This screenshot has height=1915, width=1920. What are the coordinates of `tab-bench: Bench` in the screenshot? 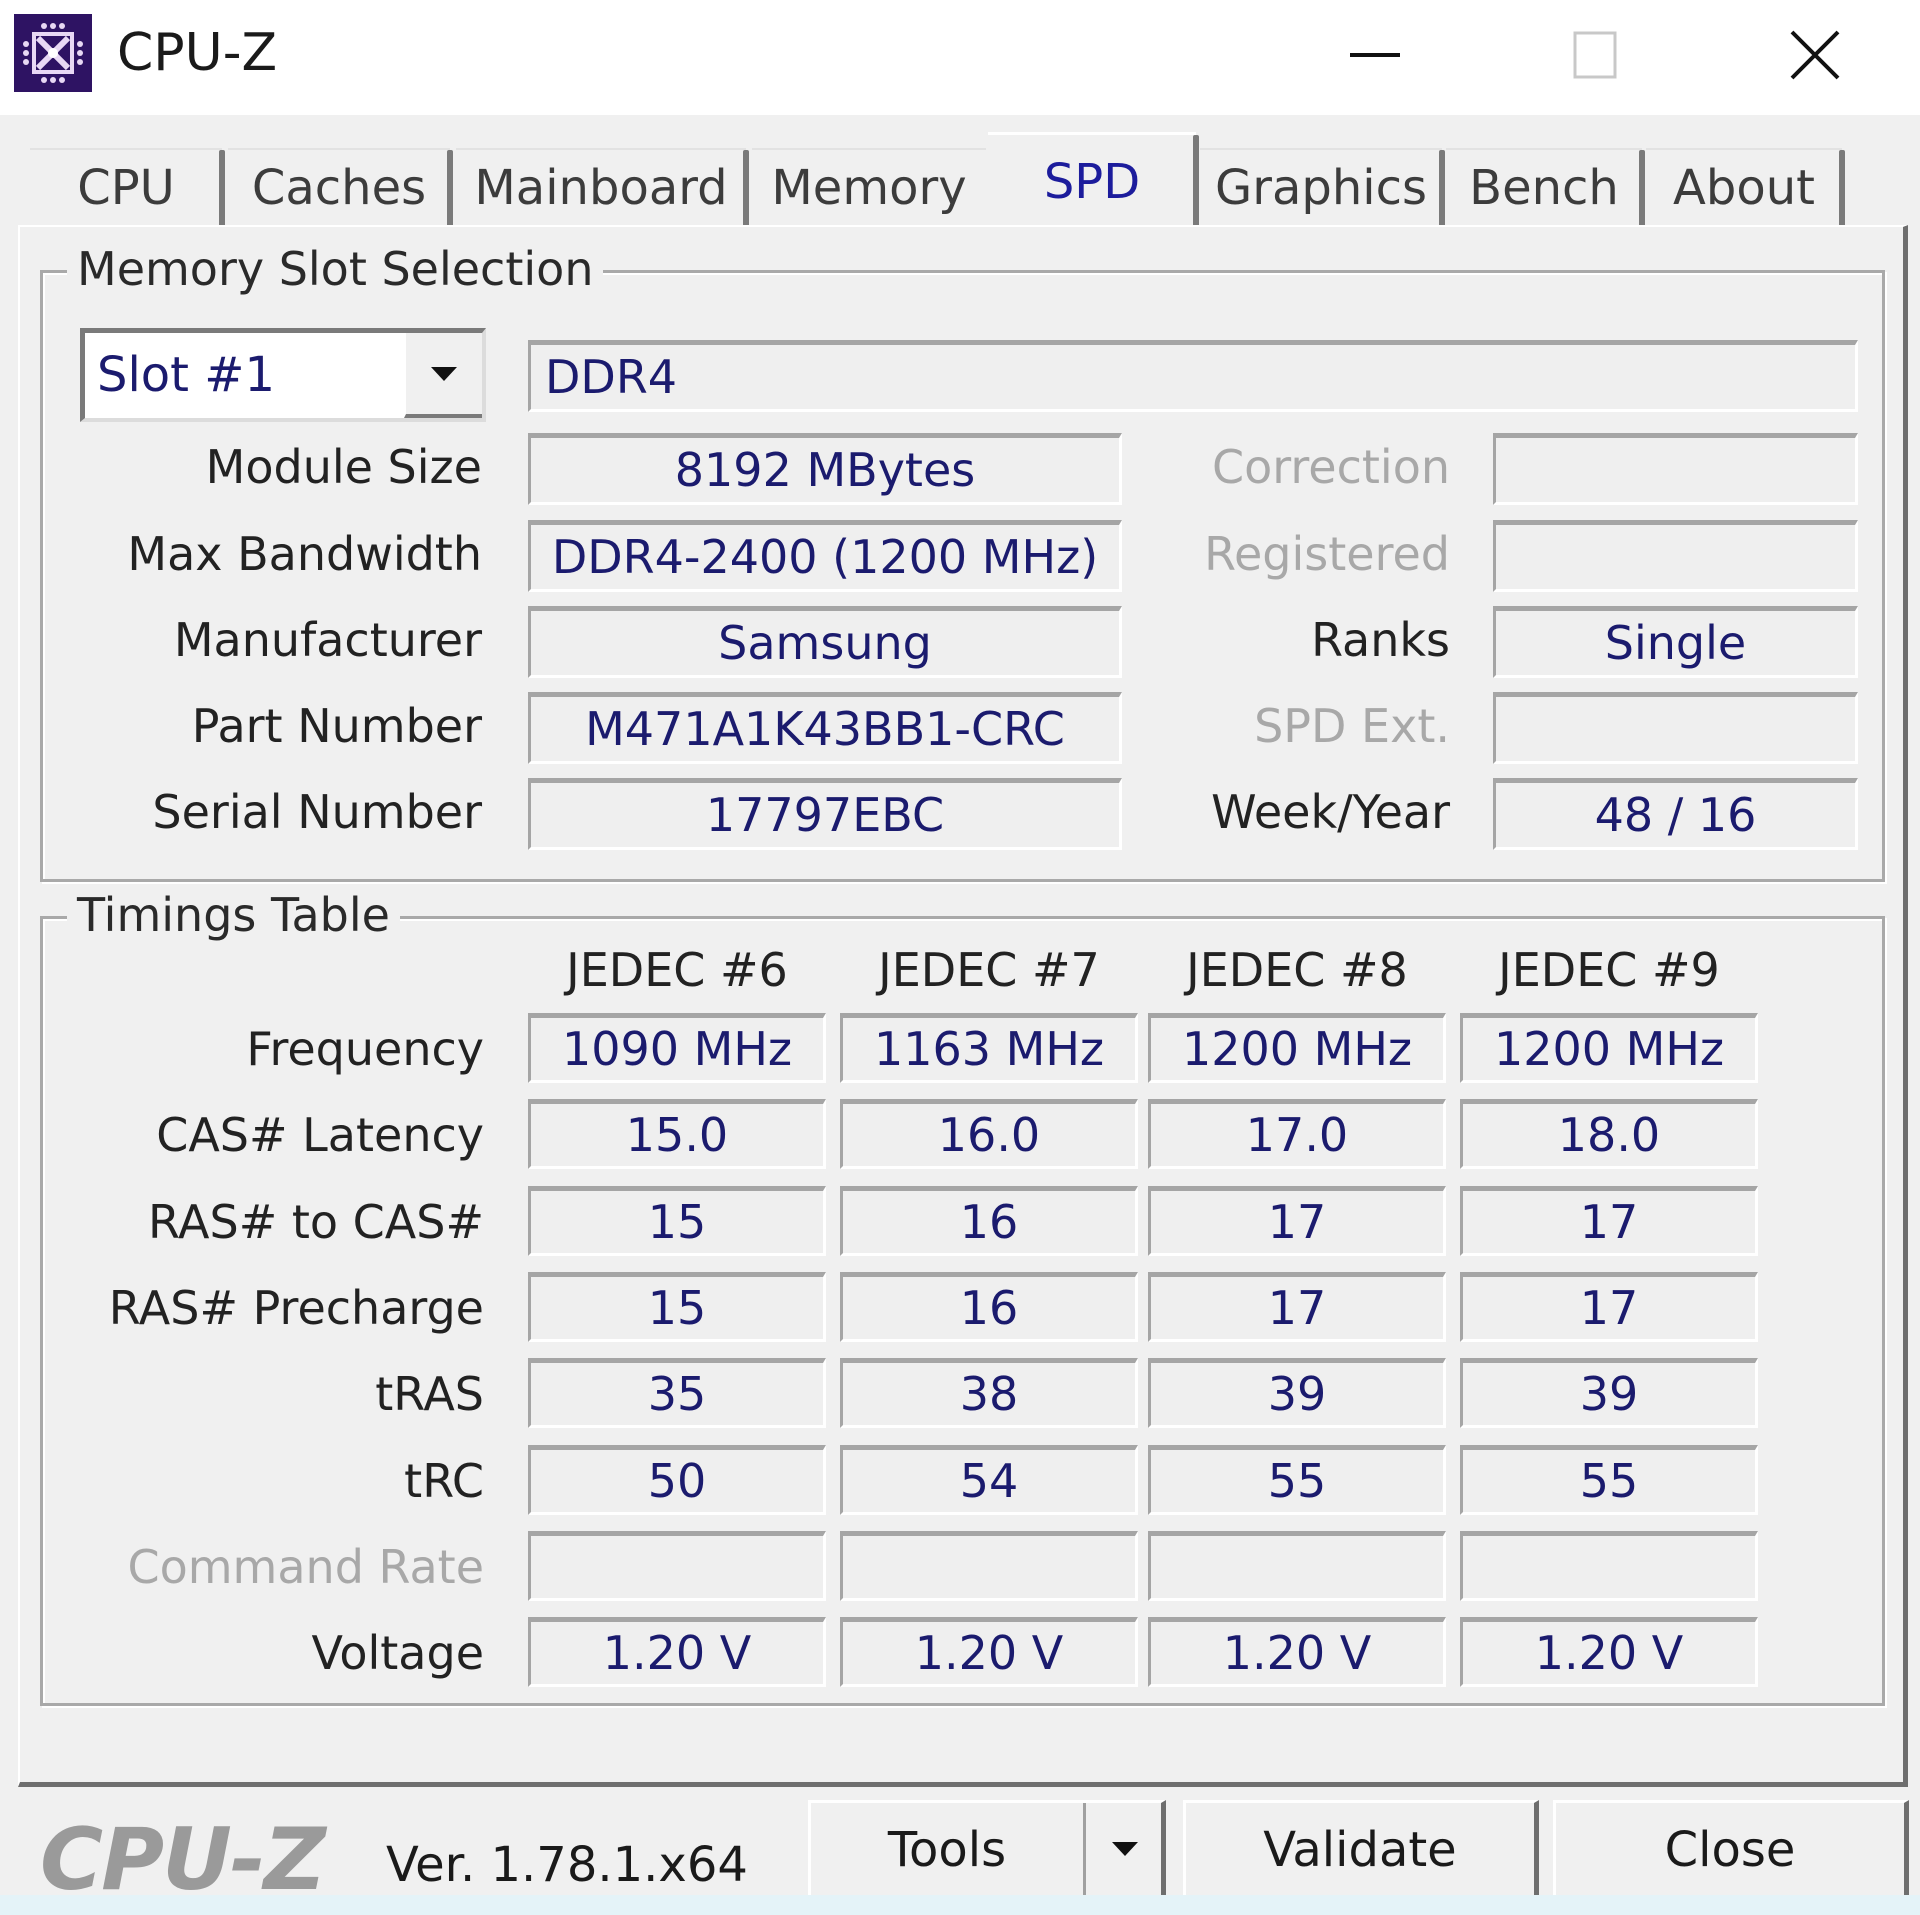 It's located at (1545, 189).